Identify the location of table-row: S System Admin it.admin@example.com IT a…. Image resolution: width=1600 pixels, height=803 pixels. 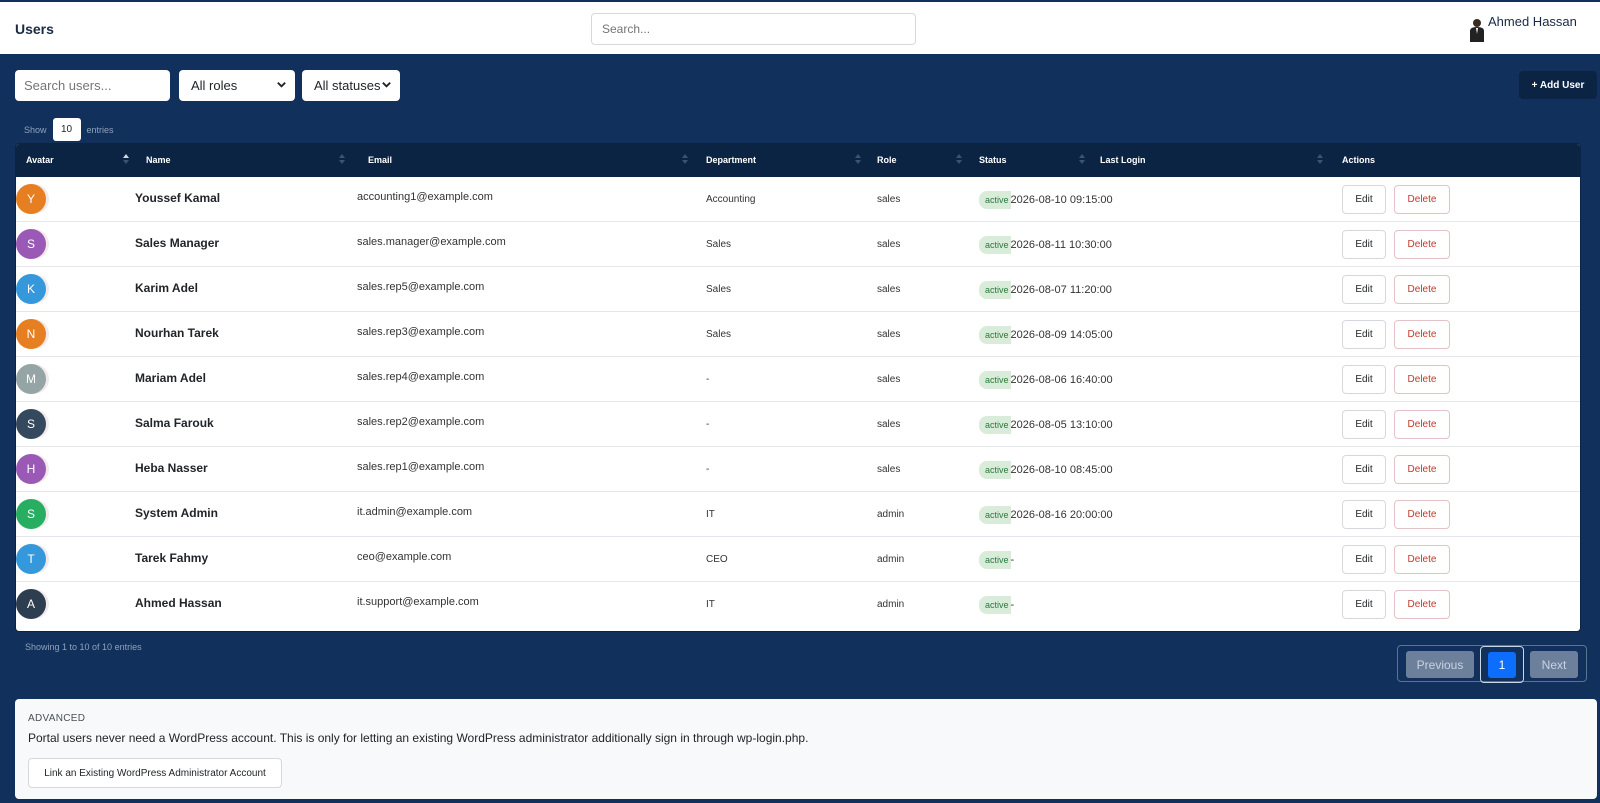
(798, 514).